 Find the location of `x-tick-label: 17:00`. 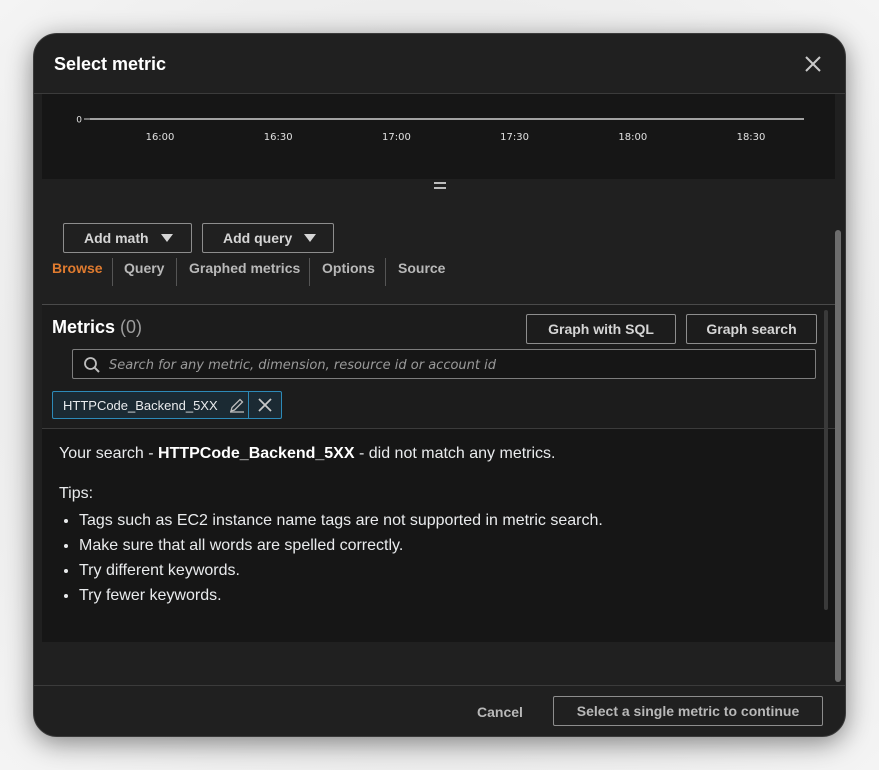

x-tick-label: 17:00 is located at coordinates (396, 137).